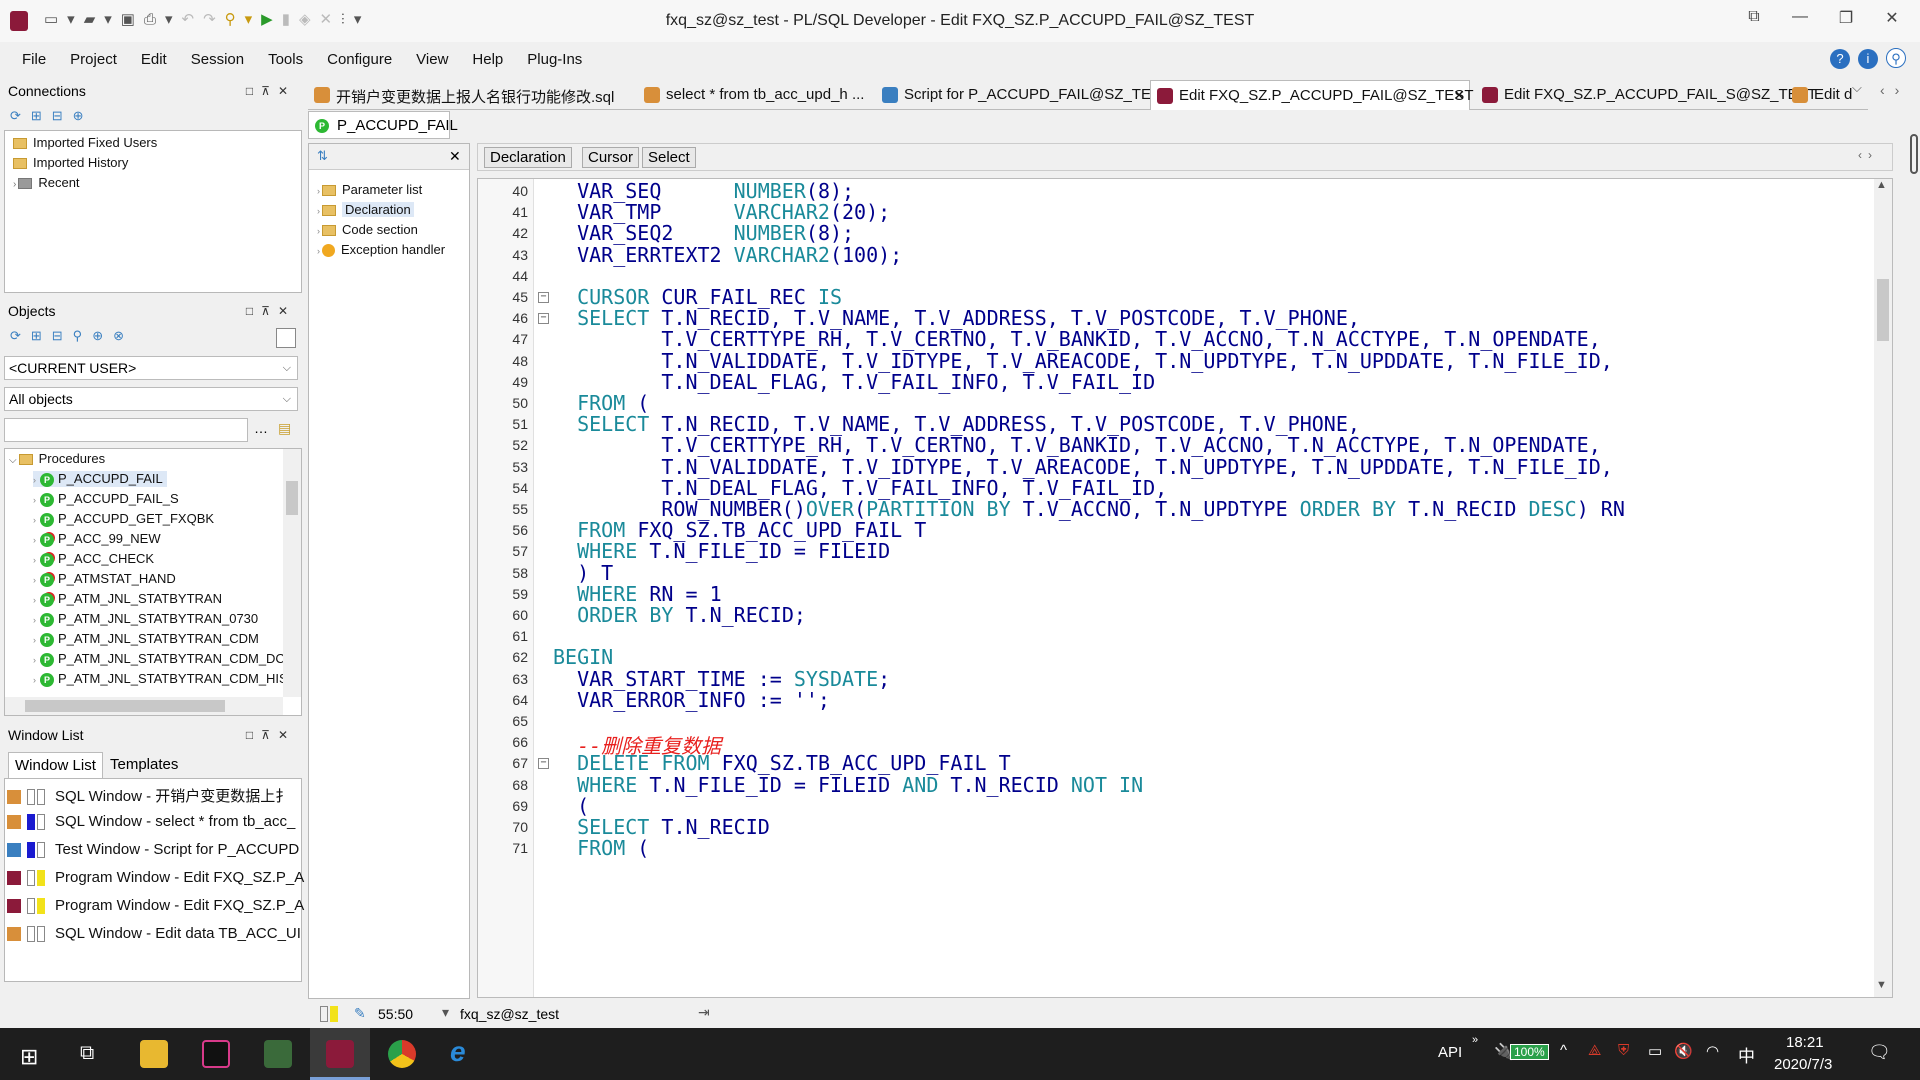  I want to click on nav-cursor: Cursor, so click(611, 157).